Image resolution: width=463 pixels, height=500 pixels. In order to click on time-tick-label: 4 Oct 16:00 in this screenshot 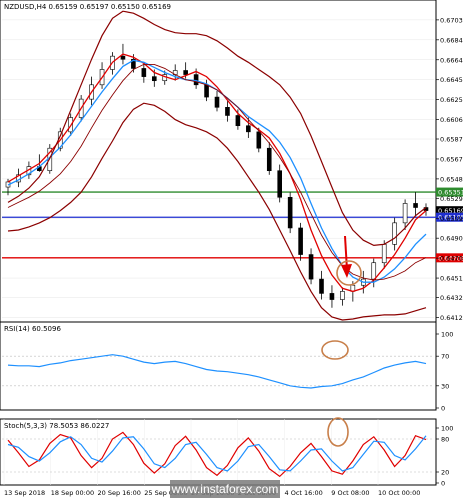, I will do `click(304, 493)`.